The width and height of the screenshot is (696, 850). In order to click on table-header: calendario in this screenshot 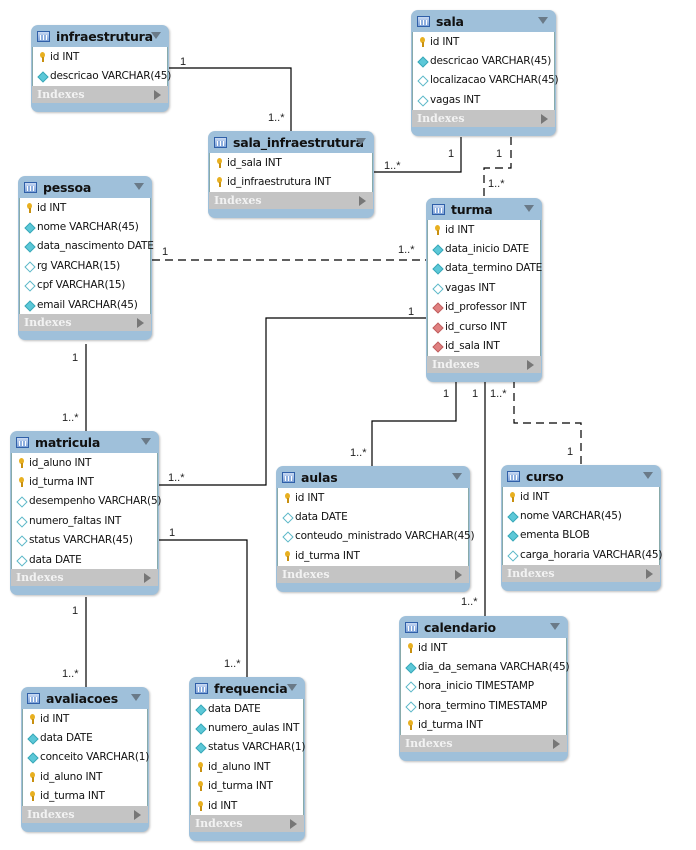, I will do `click(483, 627)`.